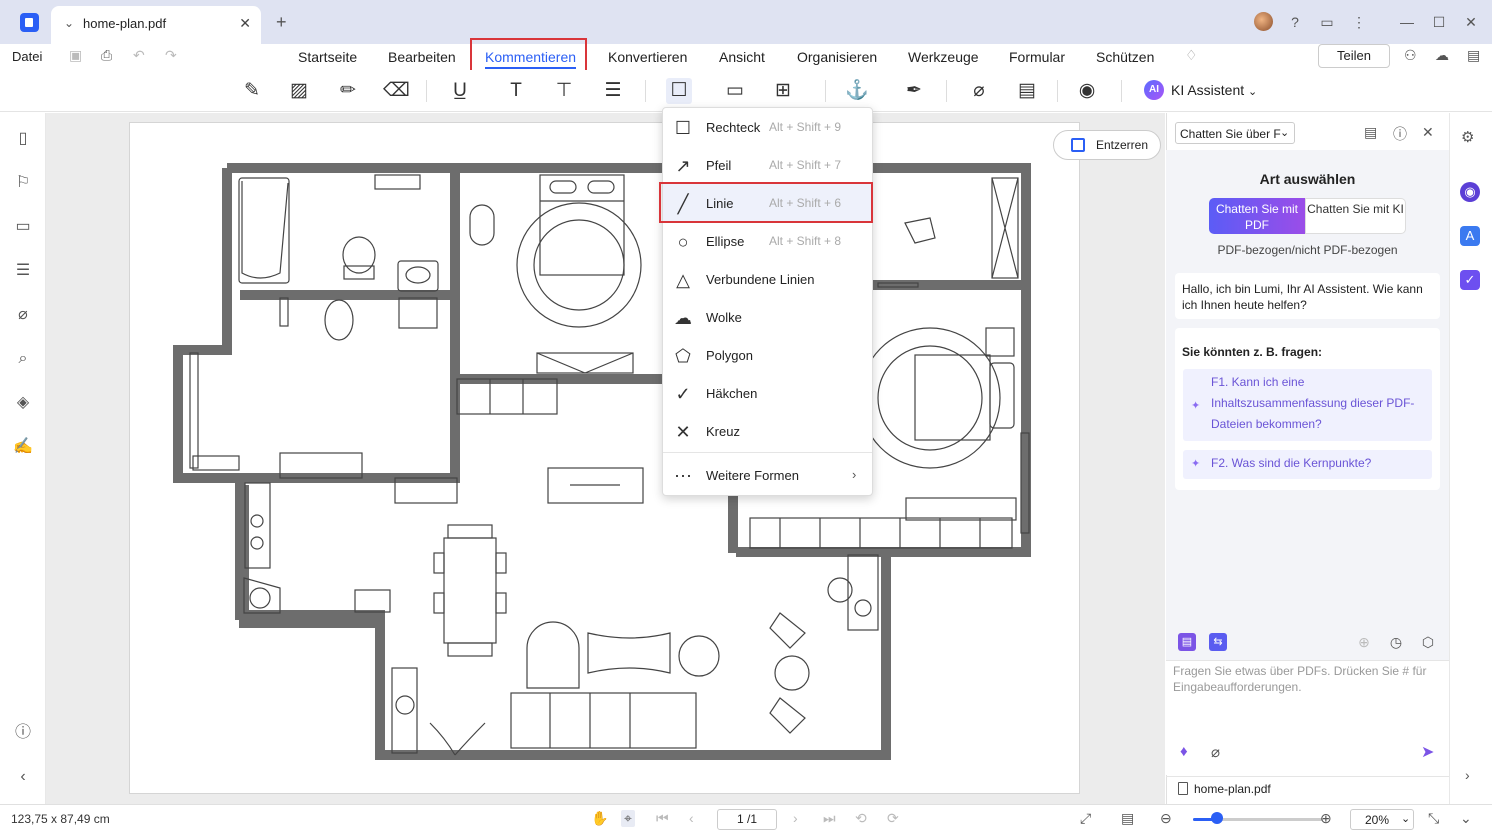 This screenshot has height=834, width=1492. What do you see at coordinates (1217, 818) in the screenshot?
I see `zoom-slider-handle` at bounding box center [1217, 818].